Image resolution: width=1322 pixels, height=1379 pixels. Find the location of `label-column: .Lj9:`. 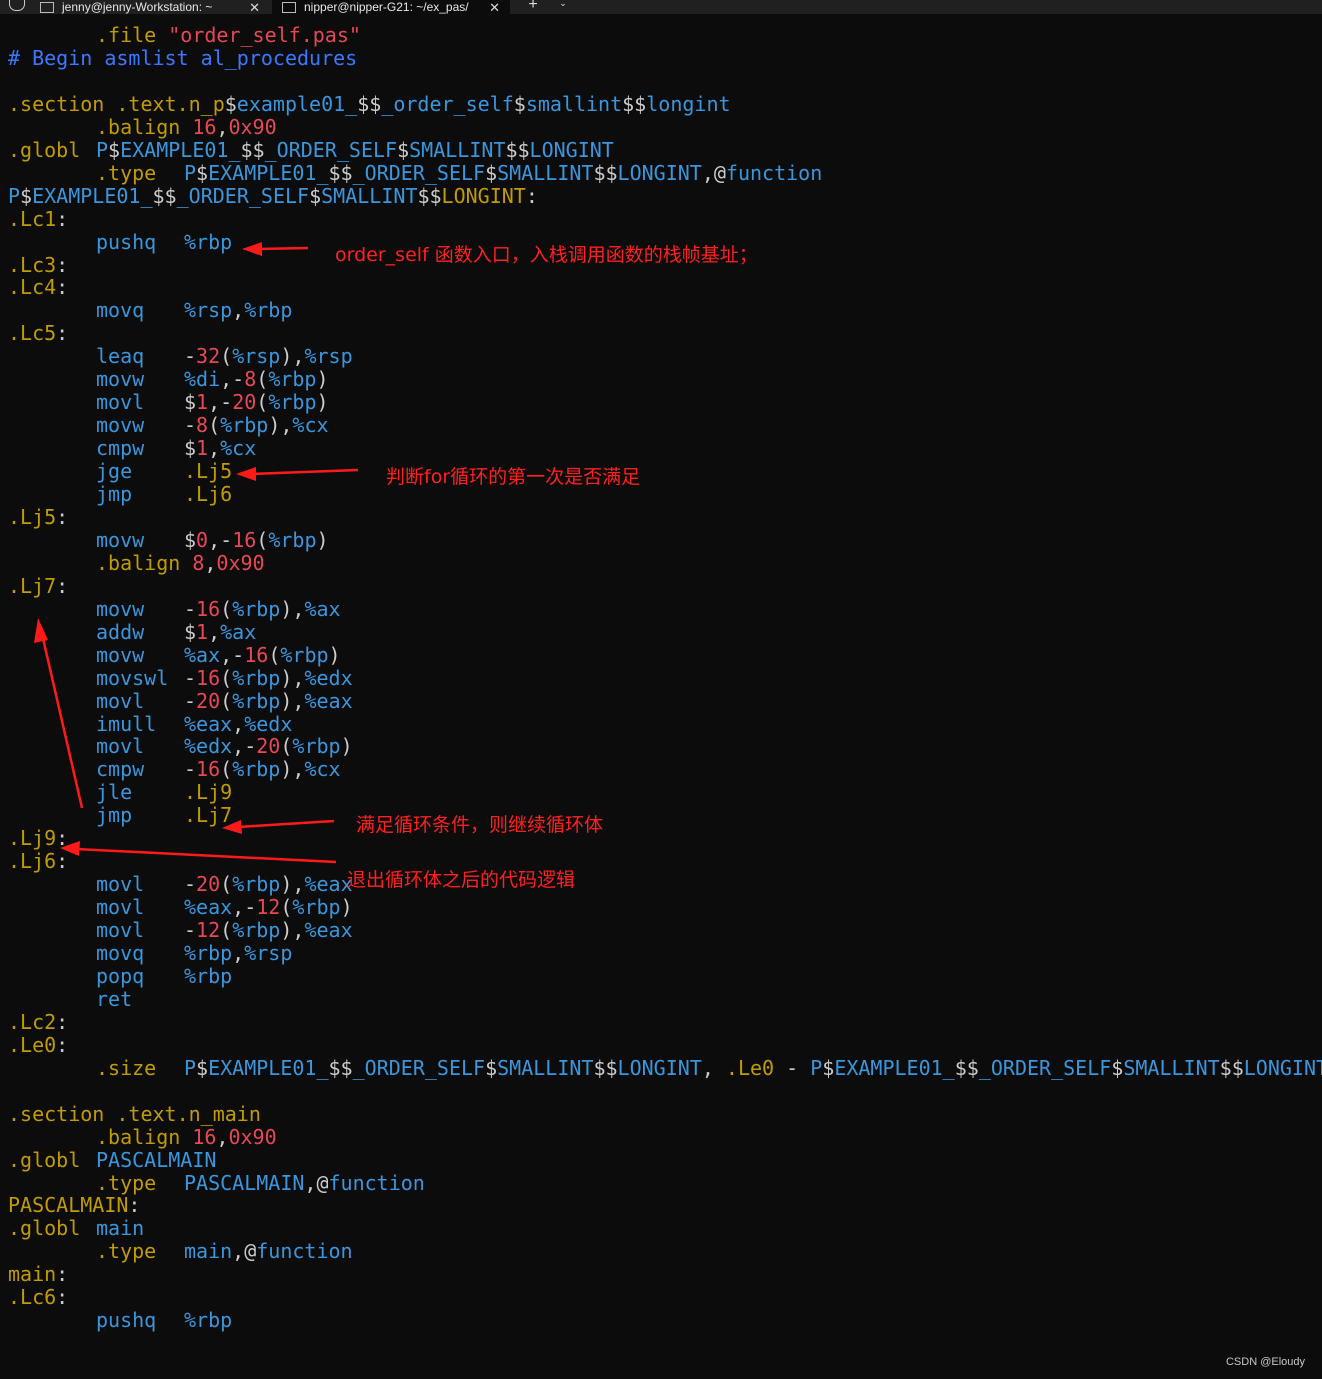

label-column: .Lj9: is located at coordinates (38, 838).